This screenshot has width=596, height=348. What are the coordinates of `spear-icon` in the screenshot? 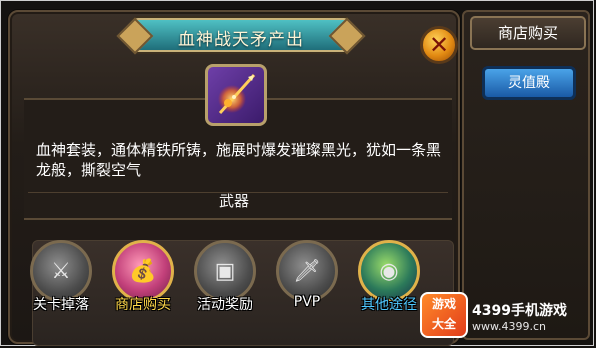 It's located at (237, 94).